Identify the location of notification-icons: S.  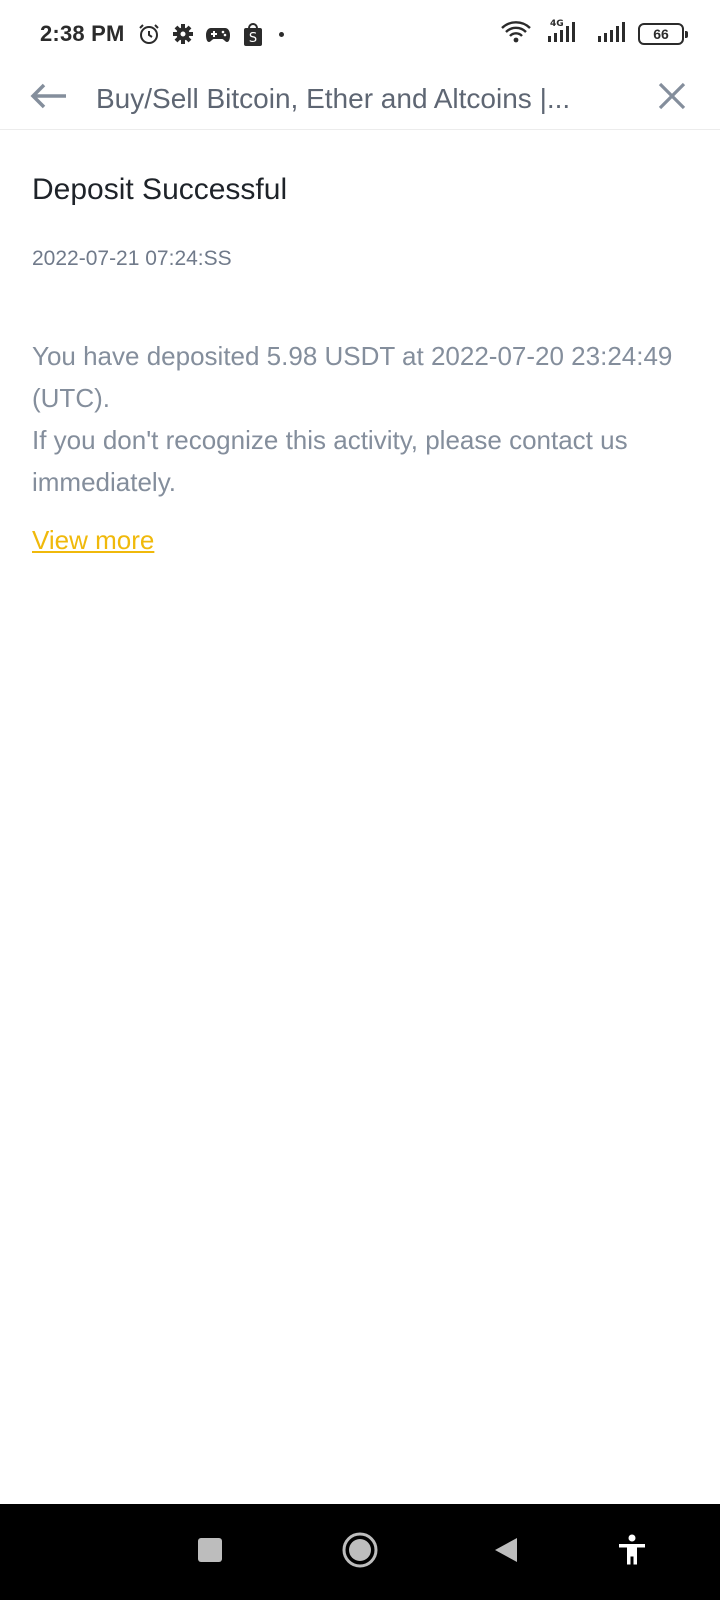
(201, 34).